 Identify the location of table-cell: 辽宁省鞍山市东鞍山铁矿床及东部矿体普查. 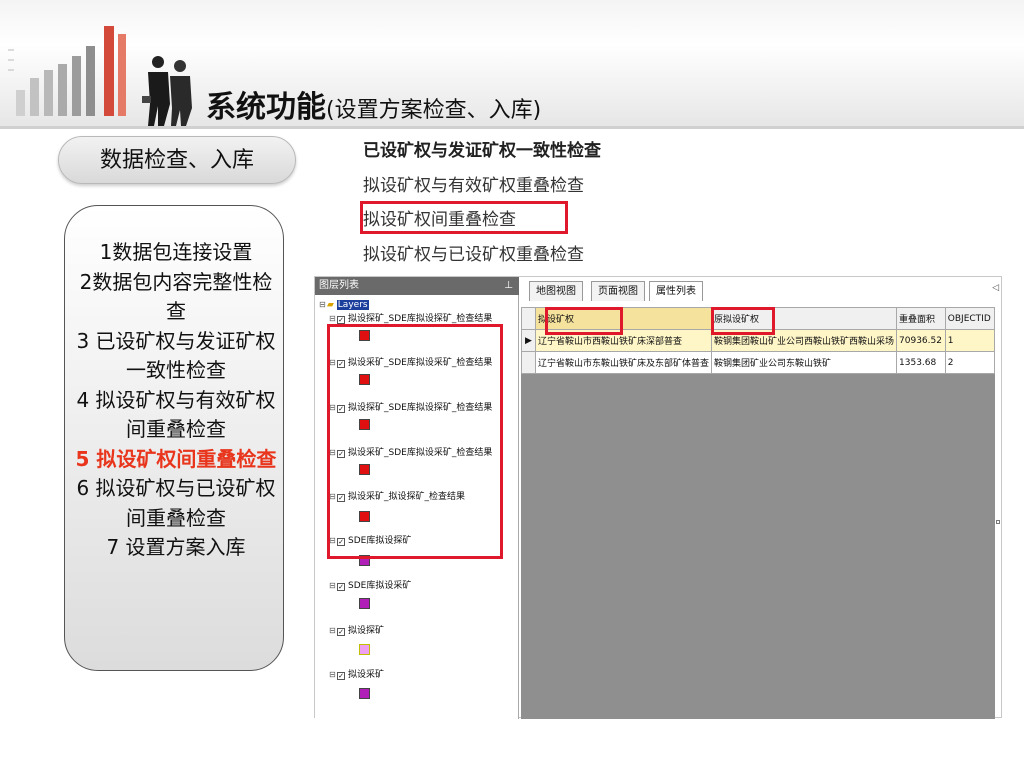
(623, 362).